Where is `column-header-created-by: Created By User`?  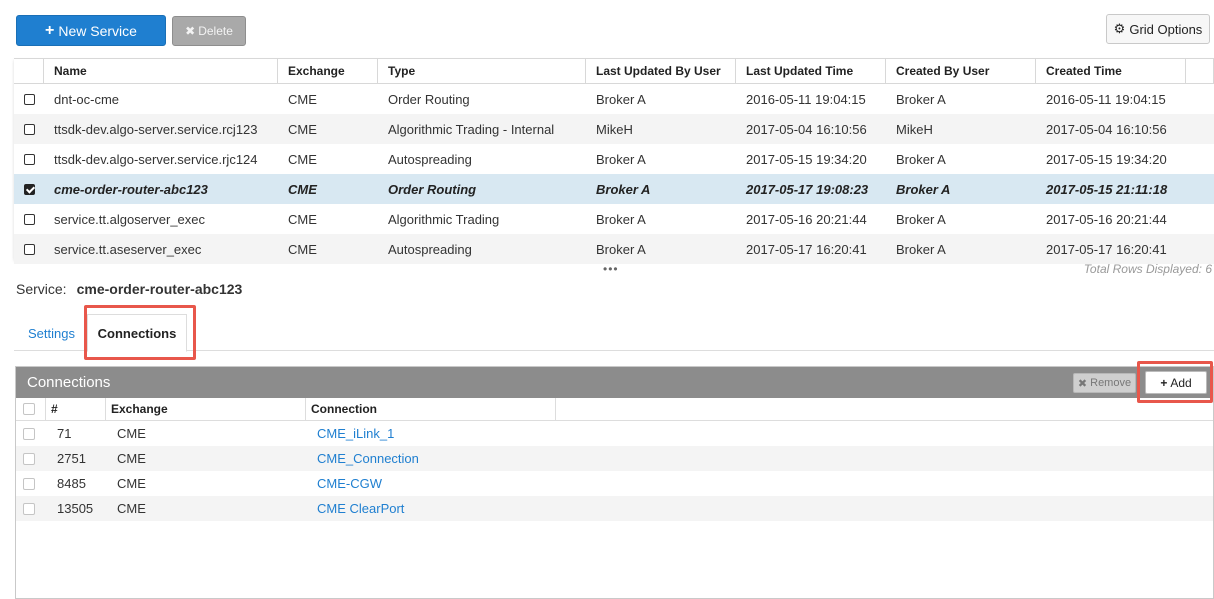 column-header-created-by: Created By User is located at coordinates (961, 71).